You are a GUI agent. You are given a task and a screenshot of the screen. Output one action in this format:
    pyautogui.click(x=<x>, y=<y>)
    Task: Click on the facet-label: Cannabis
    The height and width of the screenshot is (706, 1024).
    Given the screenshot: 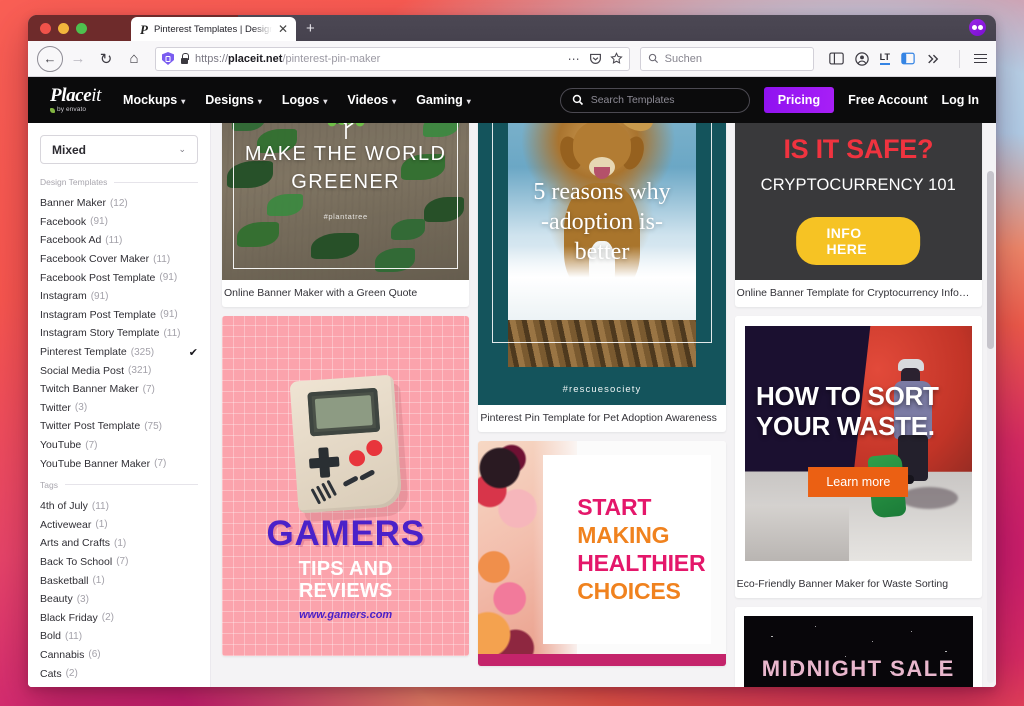 What is the action you would take?
    pyautogui.click(x=62, y=654)
    